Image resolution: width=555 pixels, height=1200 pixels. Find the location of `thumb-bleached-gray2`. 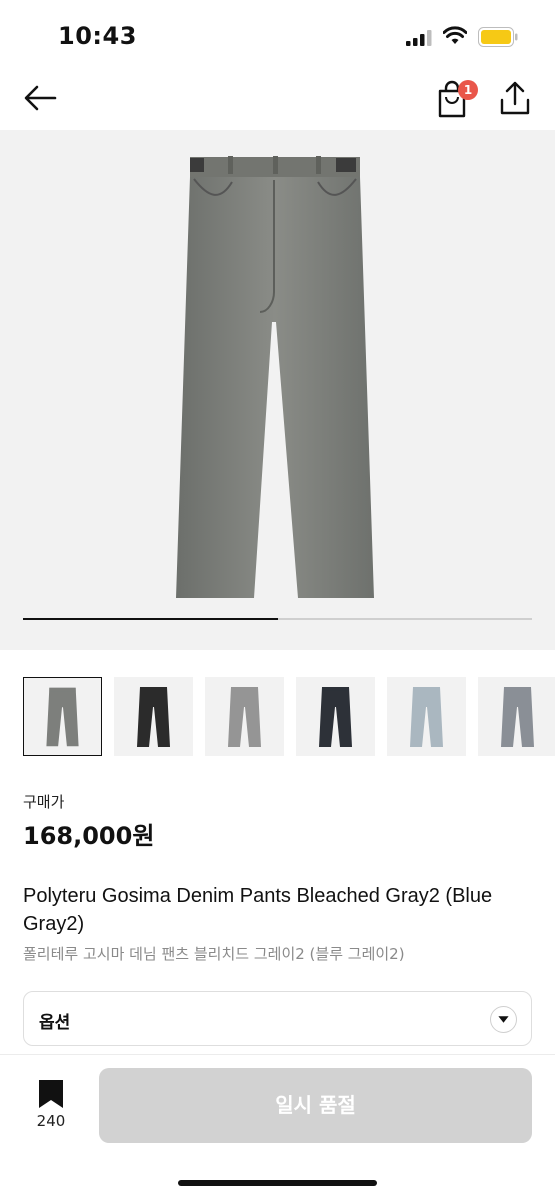

thumb-bleached-gray2 is located at coordinates (62, 716).